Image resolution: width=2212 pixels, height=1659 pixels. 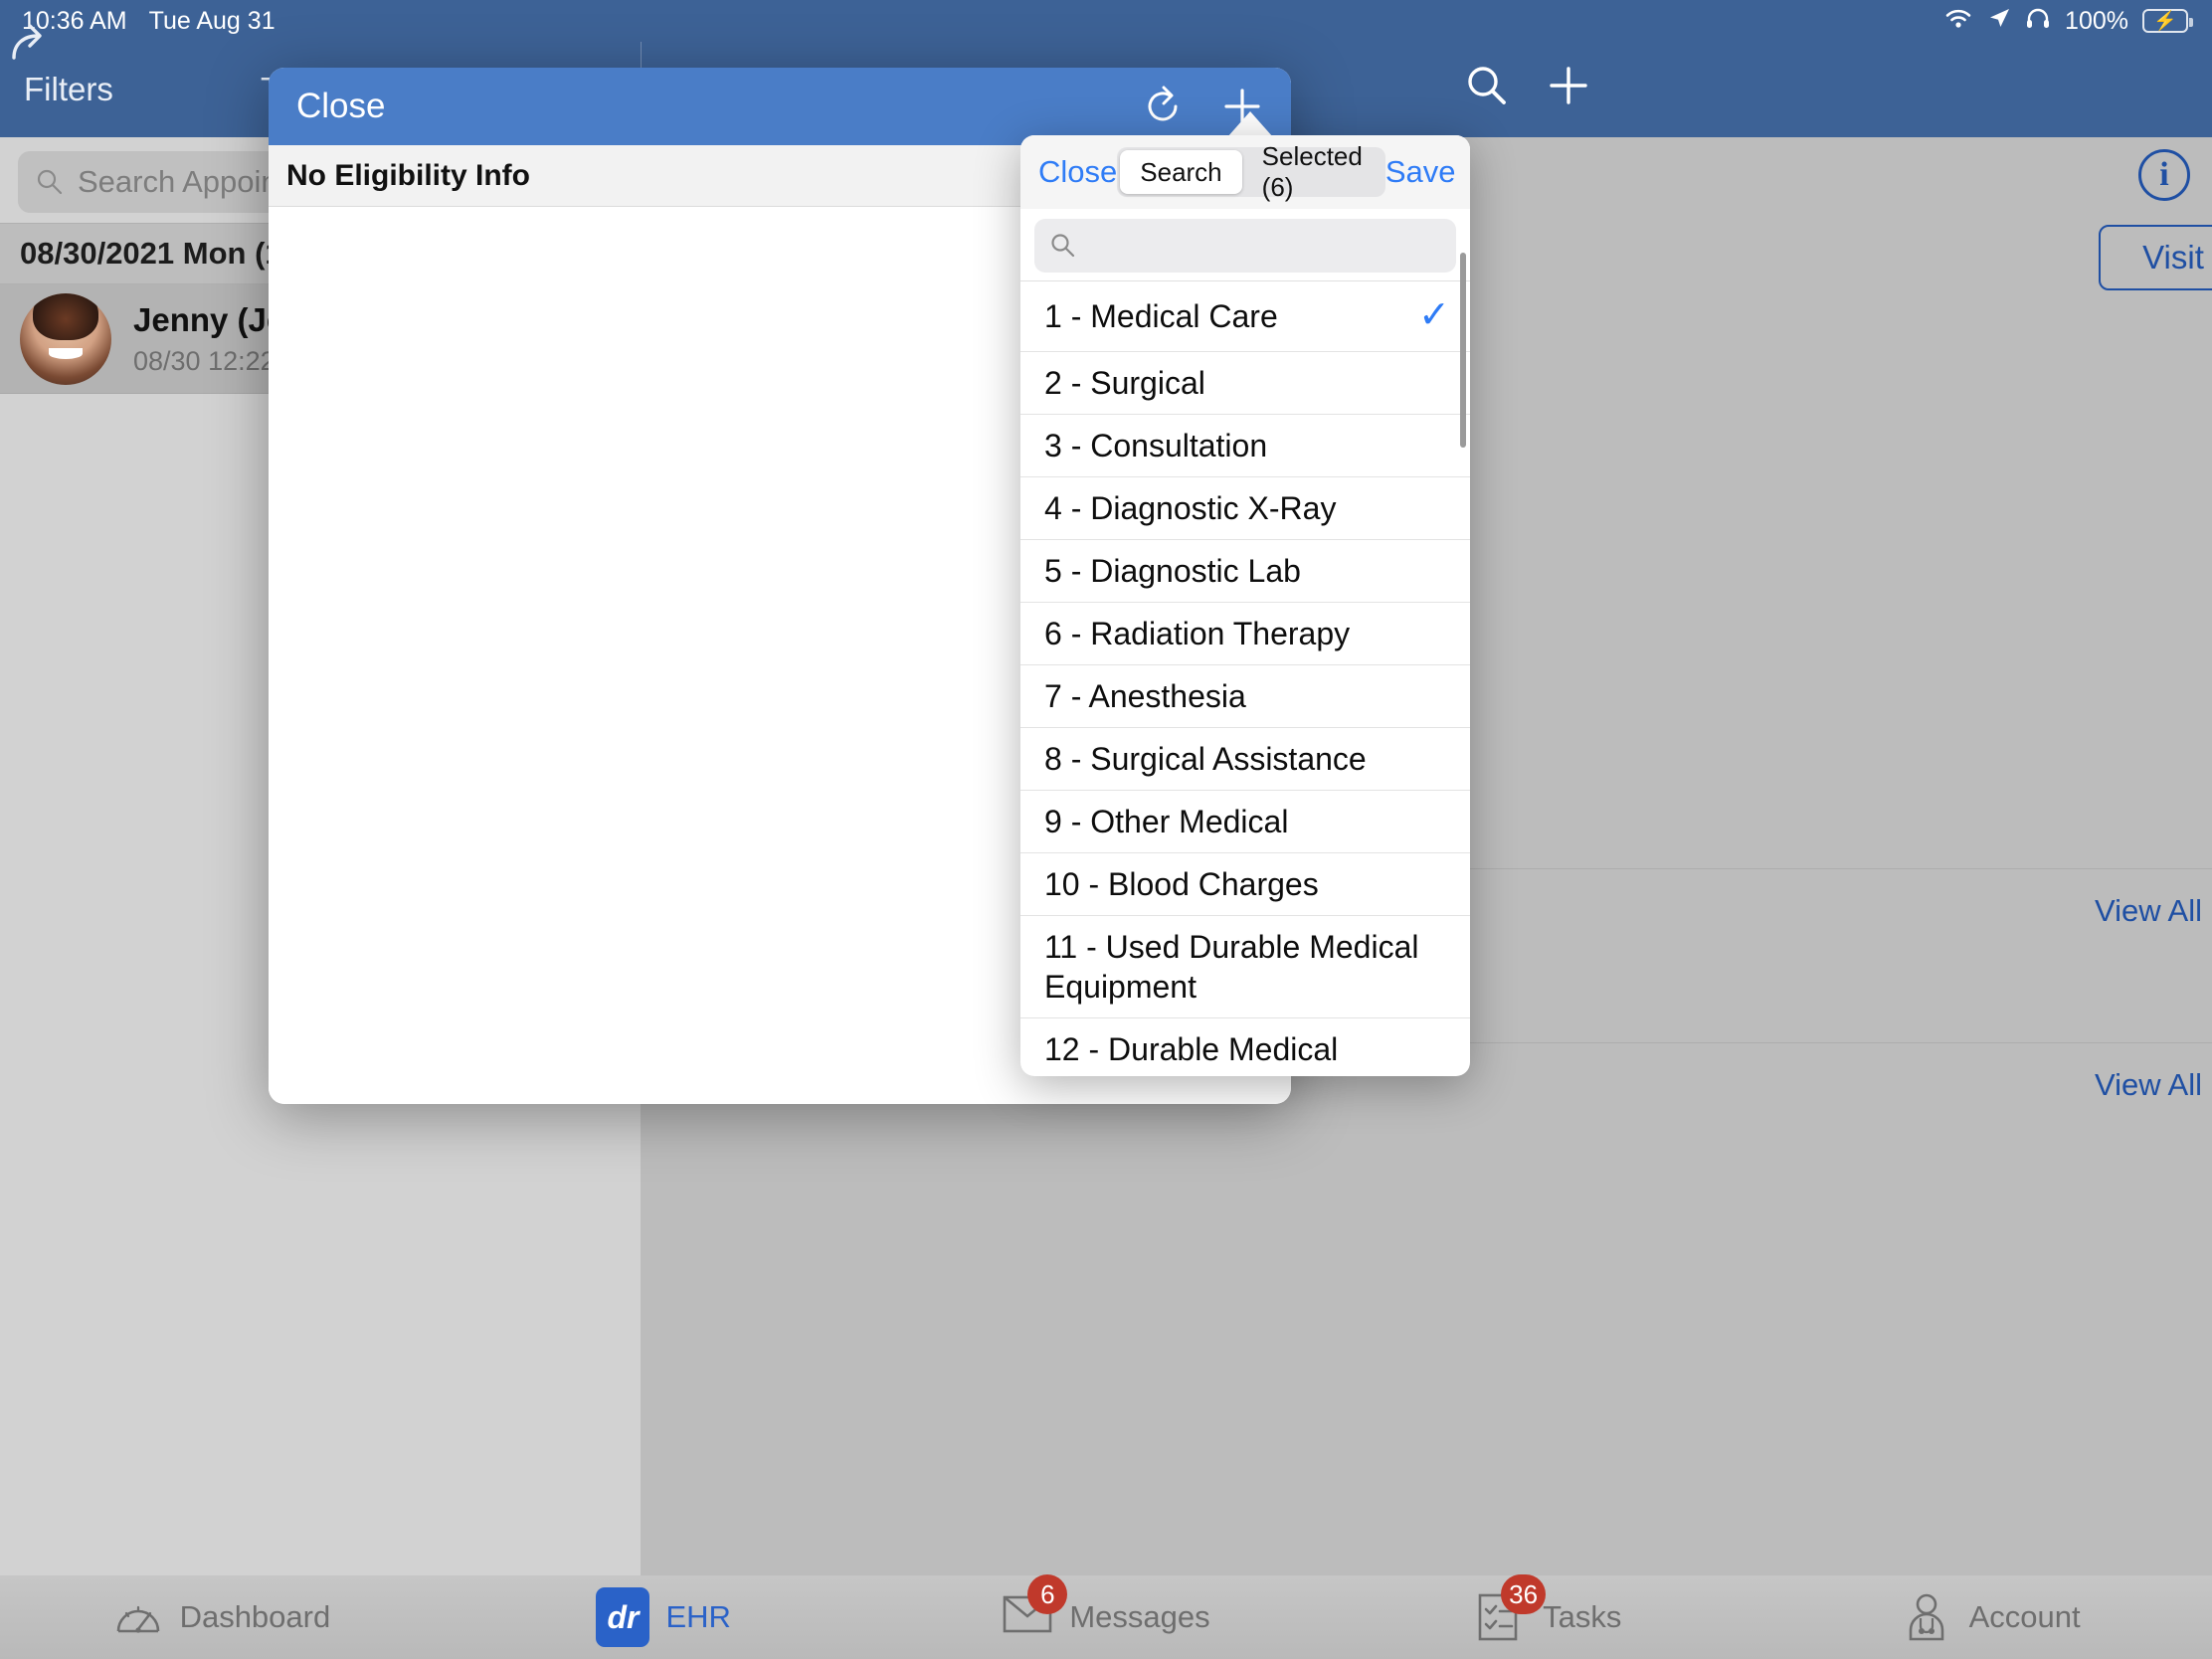 What do you see at coordinates (2024, 1616) in the screenshot?
I see `tab-label: Account` at bounding box center [2024, 1616].